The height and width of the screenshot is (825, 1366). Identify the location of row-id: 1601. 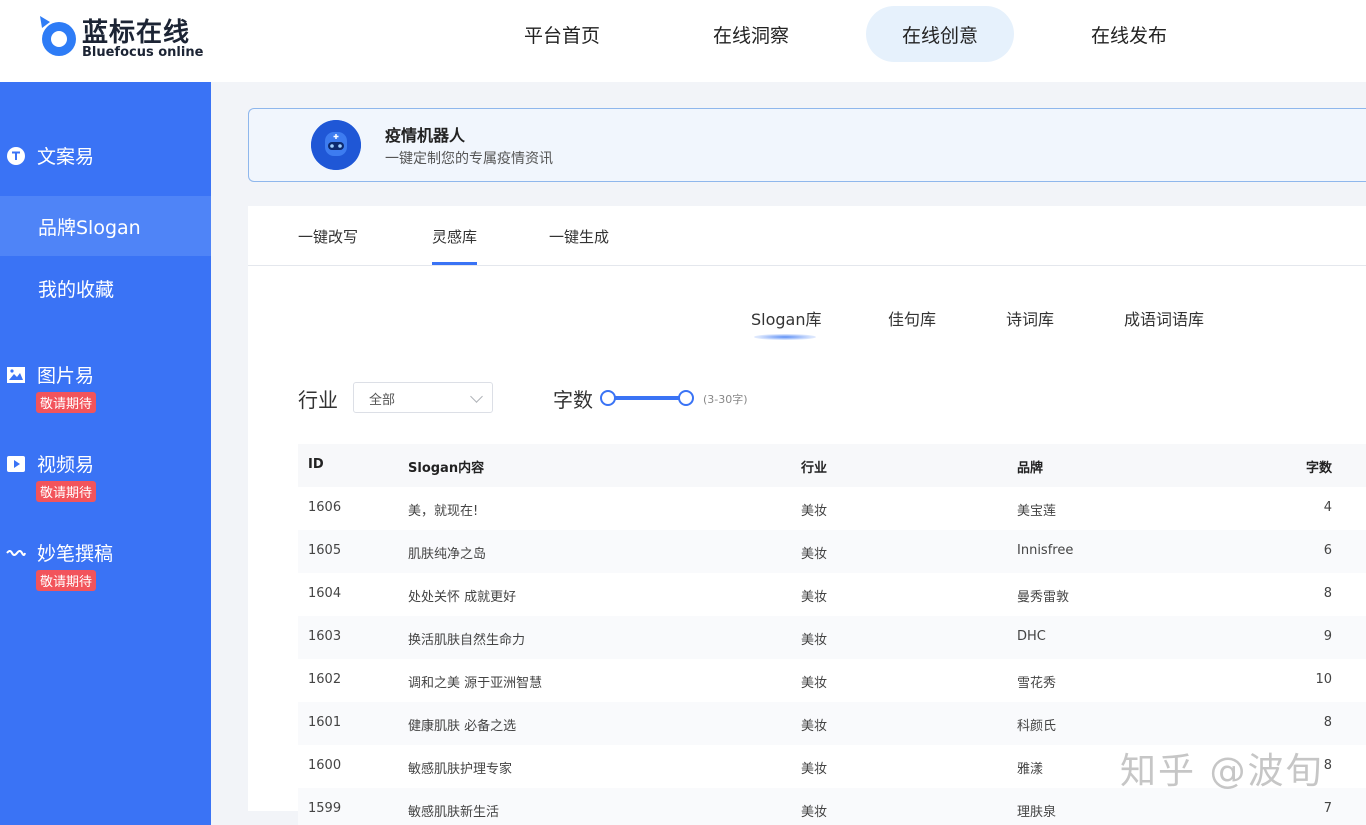
(325, 722).